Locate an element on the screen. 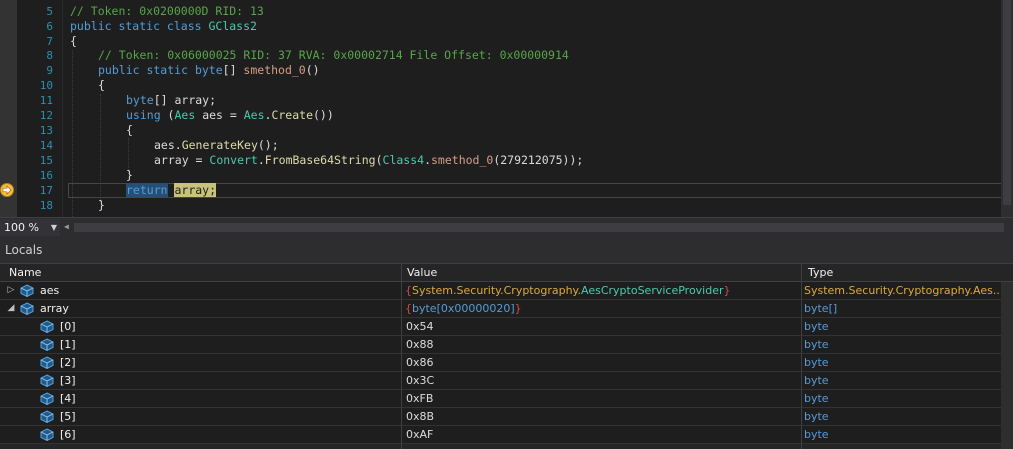 The width and height of the screenshot is (1013, 449). local-row-array: ◢ array {byte[0x00000020]} byte[] is located at coordinates (506, 309).